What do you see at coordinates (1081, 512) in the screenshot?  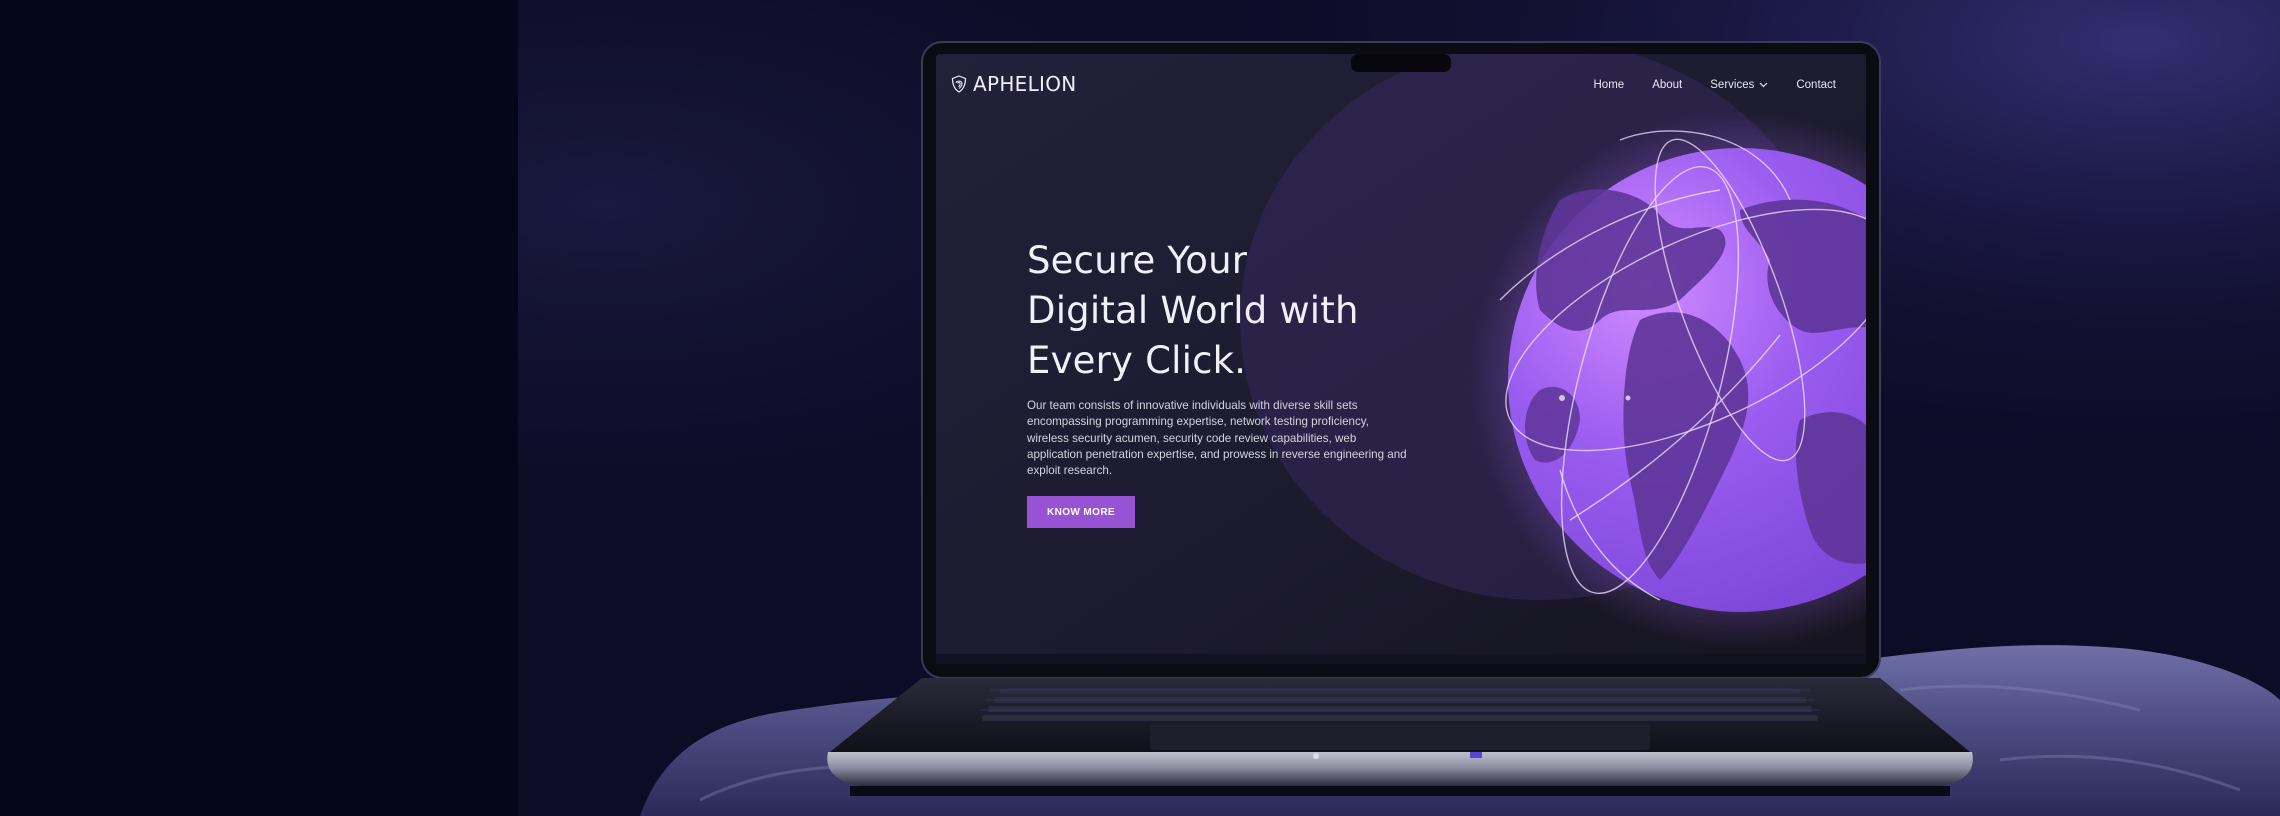 I see `know-more-button: KNOW MORE` at bounding box center [1081, 512].